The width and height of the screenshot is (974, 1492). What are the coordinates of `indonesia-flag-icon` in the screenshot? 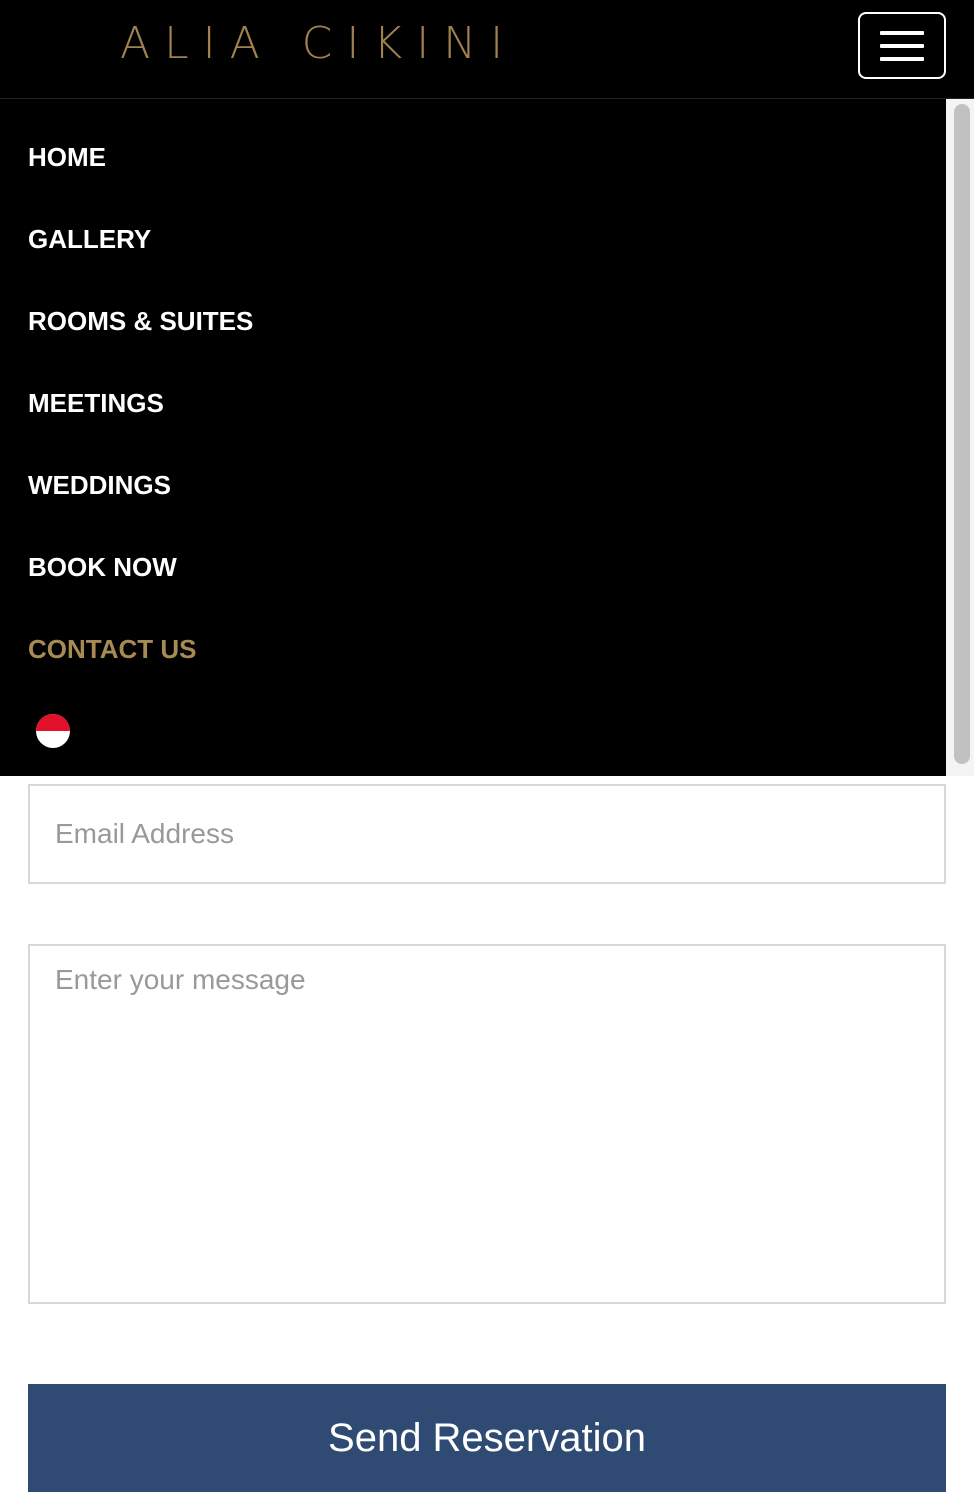 It's located at (53, 731).